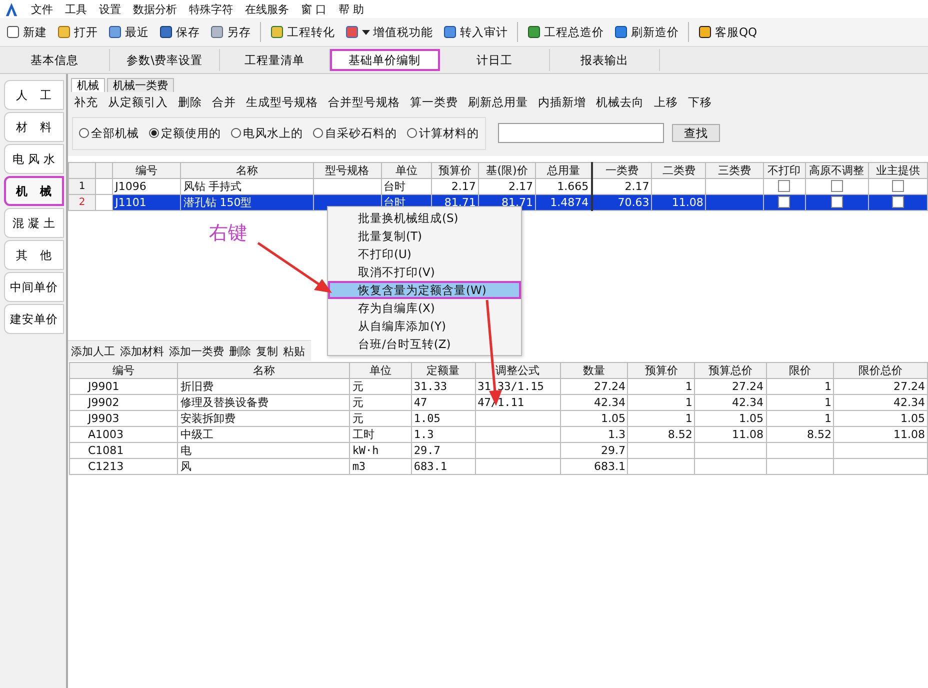 The height and width of the screenshot is (688, 928). I want to click on toolbar-button: 算一类费, so click(434, 102).